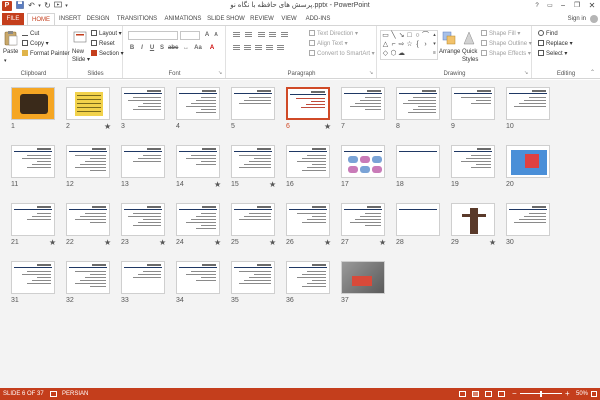 The width and height of the screenshot is (600, 400). Describe the element at coordinates (555, 44) in the screenshot. I see `replace-button: Replace ▾` at that location.